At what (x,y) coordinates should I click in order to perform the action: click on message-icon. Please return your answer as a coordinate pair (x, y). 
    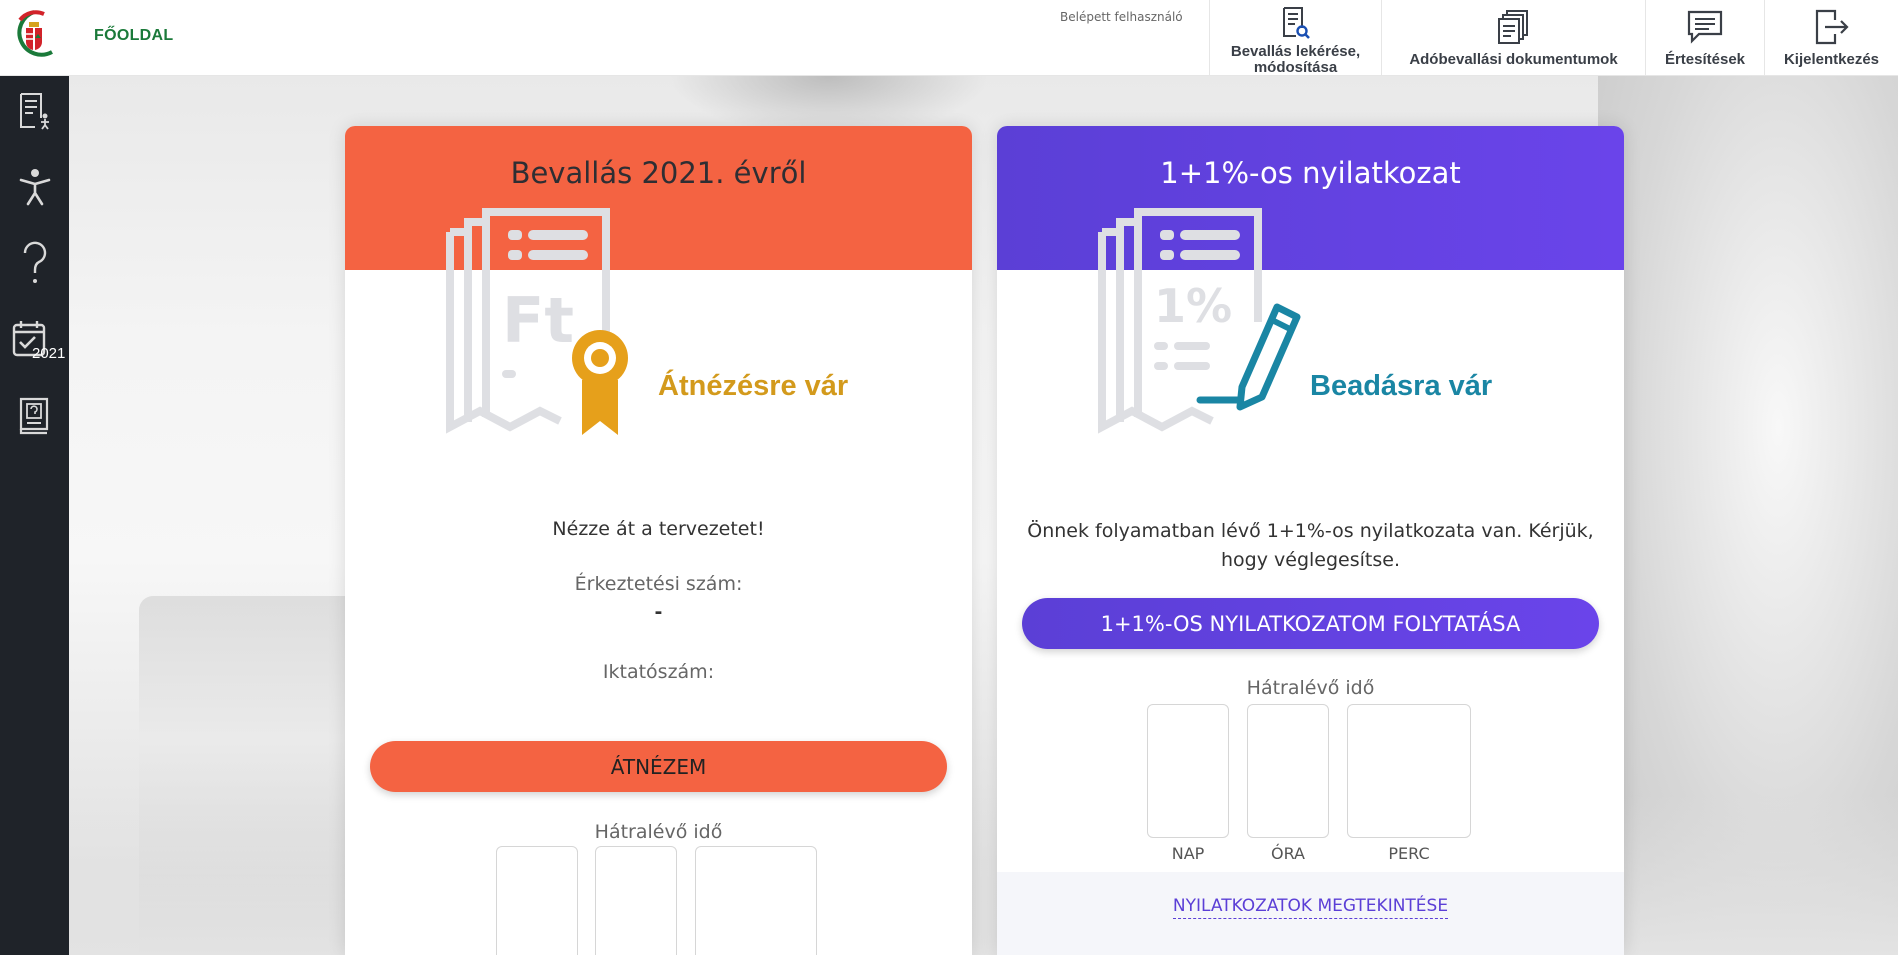
    Looking at the image, I should click on (1705, 27).